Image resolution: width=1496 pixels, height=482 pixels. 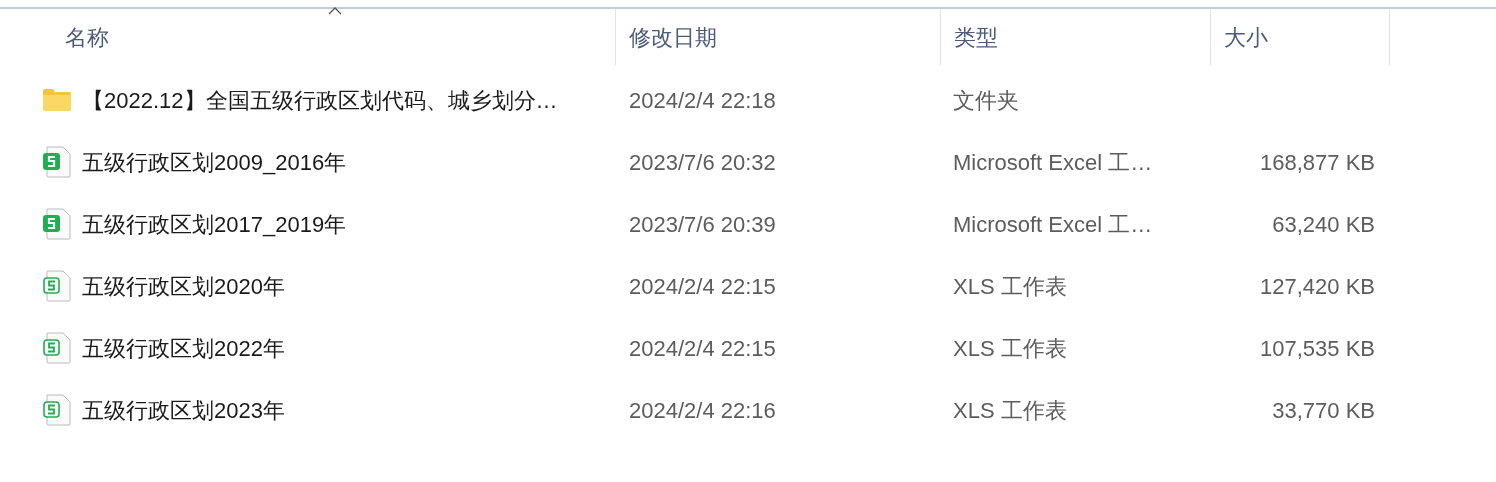 What do you see at coordinates (1246, 37) in the screenshot?
I see `column-header: 大小` at bounding box center [1246, 37].